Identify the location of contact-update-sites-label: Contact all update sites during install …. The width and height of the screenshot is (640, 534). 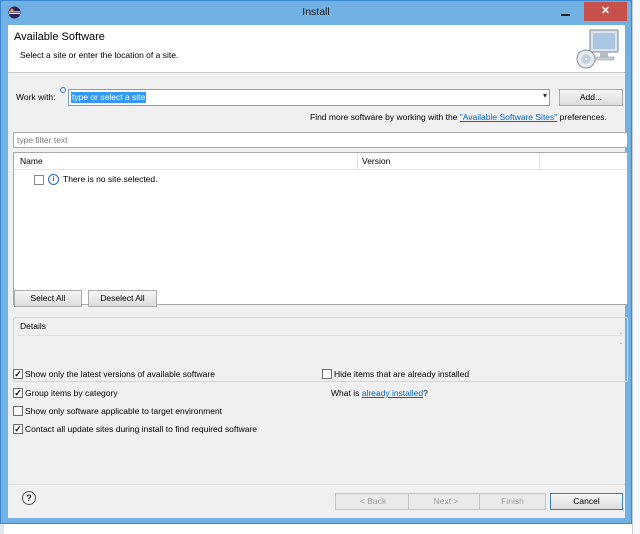
(141, 429).